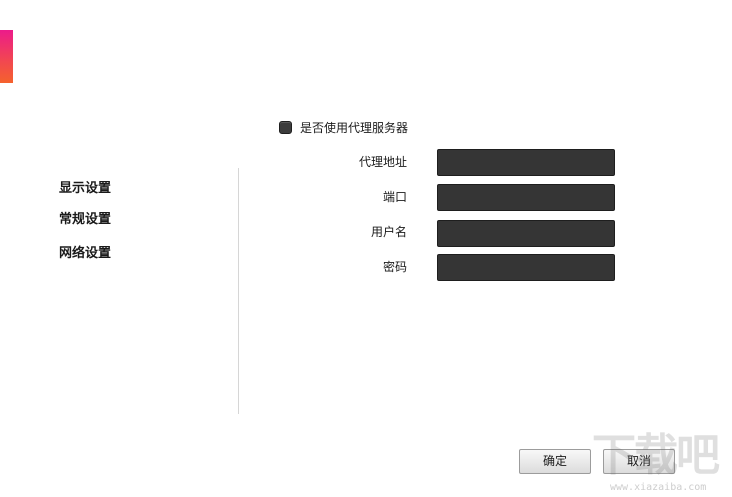 The height and width of the screenshot is (497, 732). Describe the element at coordinates (555, 461) in the screenshot. I see `ok-button: 确定` at that location.